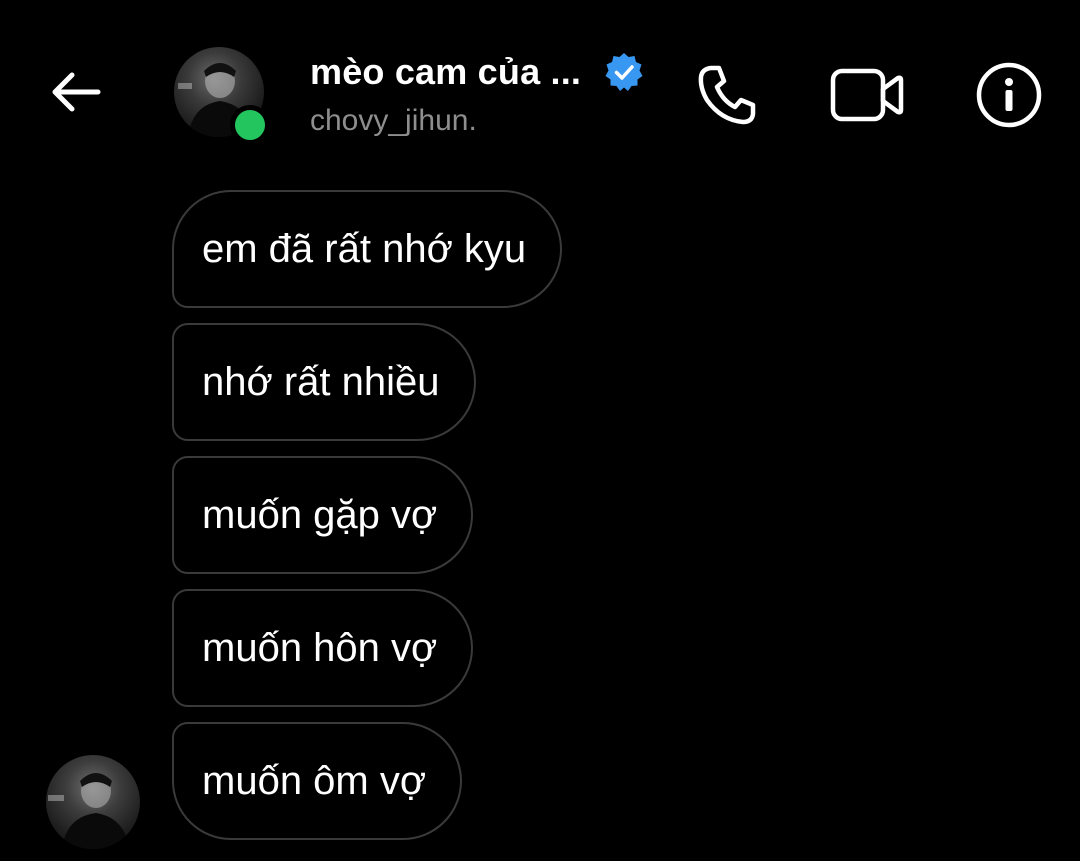  Describe the element at coordinates (250, 125) in the screenshot. I see `online-status-indicator` at that location.